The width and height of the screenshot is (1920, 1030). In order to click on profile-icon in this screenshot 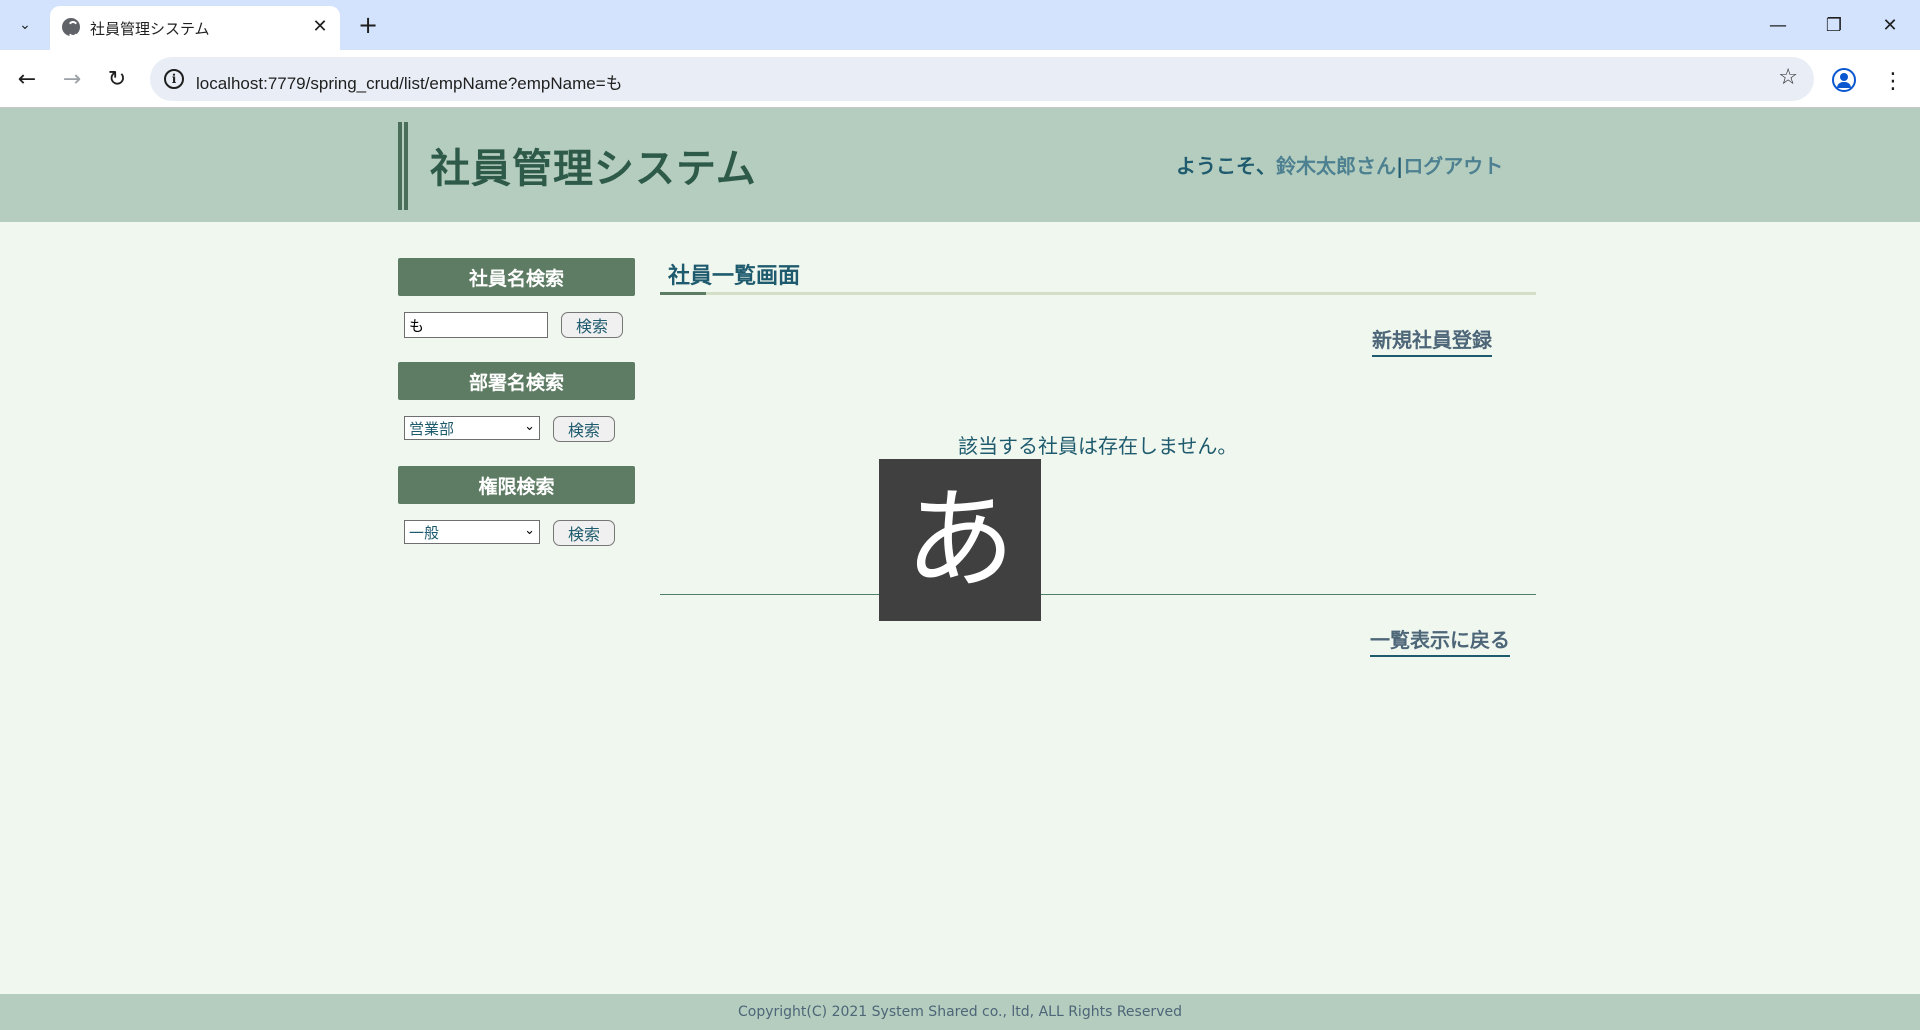, I will do `click(1844, 80)`.